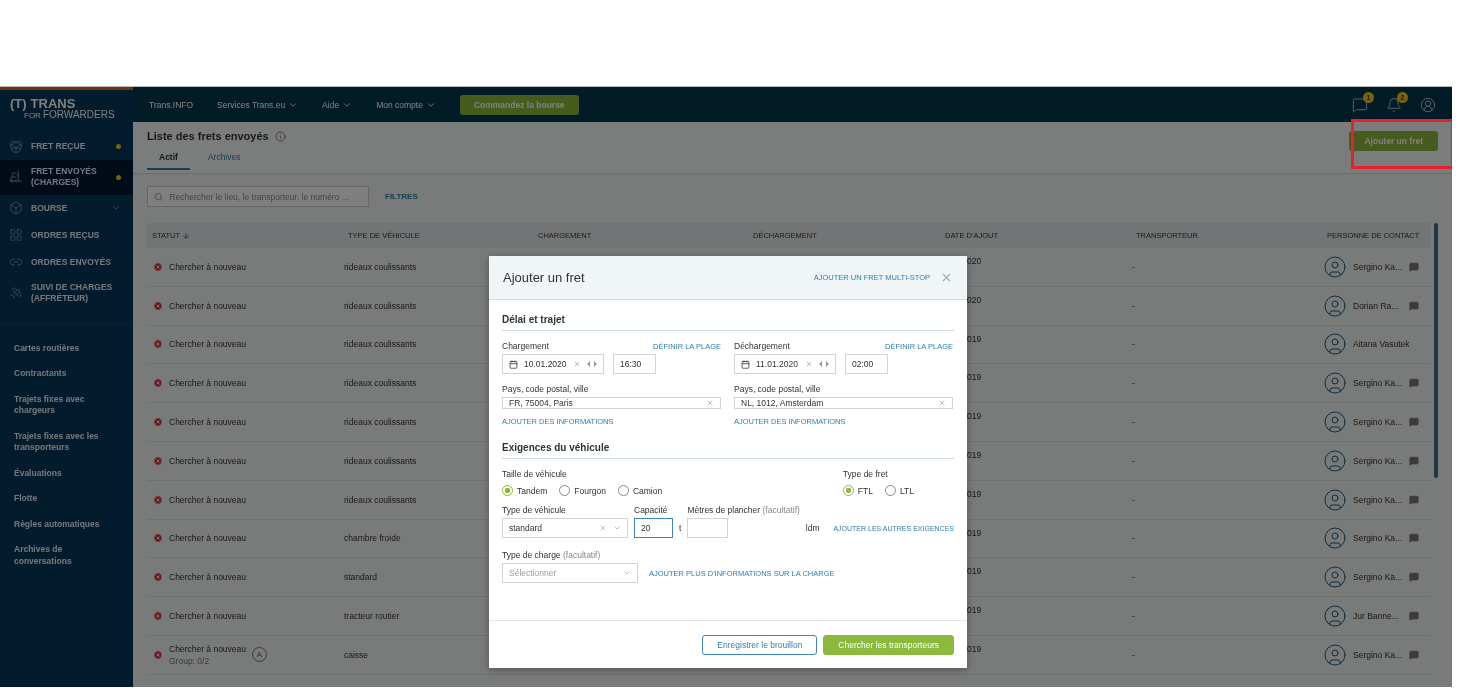 This screenshot has height=691, width=1461. I want to click on dropdown-icon, so click(617, 528).